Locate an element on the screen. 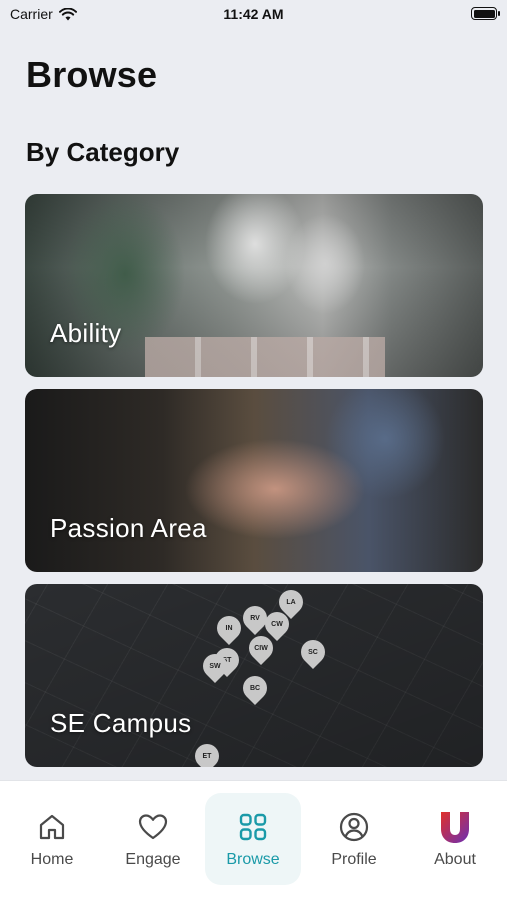  map-pin: BC is located at coordinates (255, 688).